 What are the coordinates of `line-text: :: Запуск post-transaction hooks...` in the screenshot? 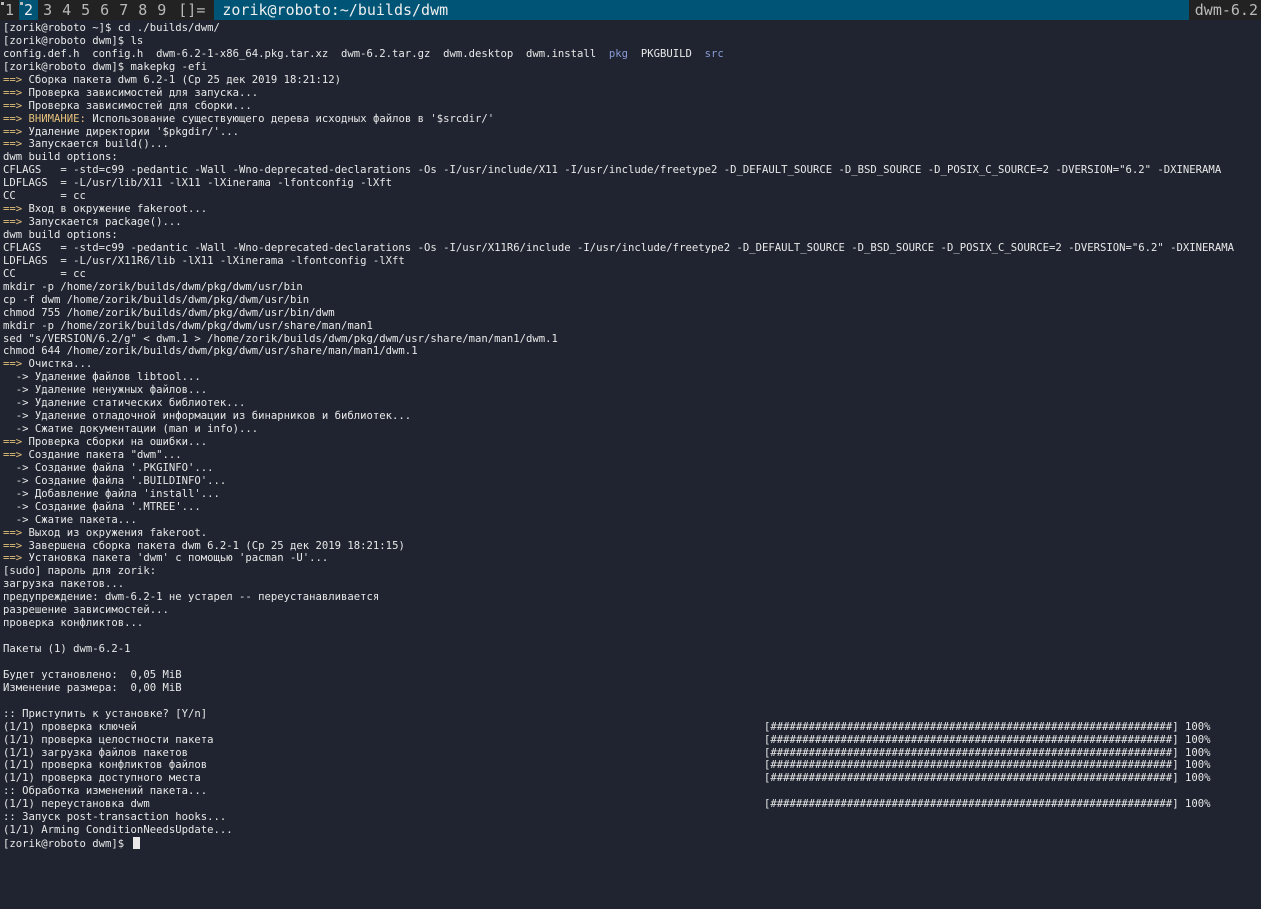 It's located at (115, 817).